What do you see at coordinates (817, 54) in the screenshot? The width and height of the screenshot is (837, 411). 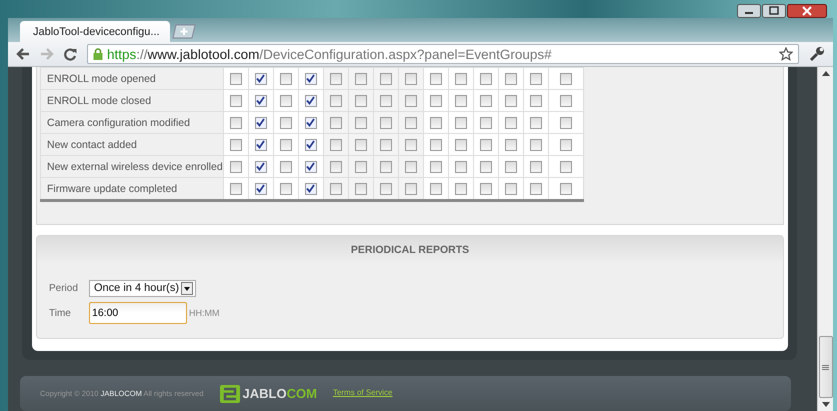 I see `wrench-icon` at bounding box center [817, 54].